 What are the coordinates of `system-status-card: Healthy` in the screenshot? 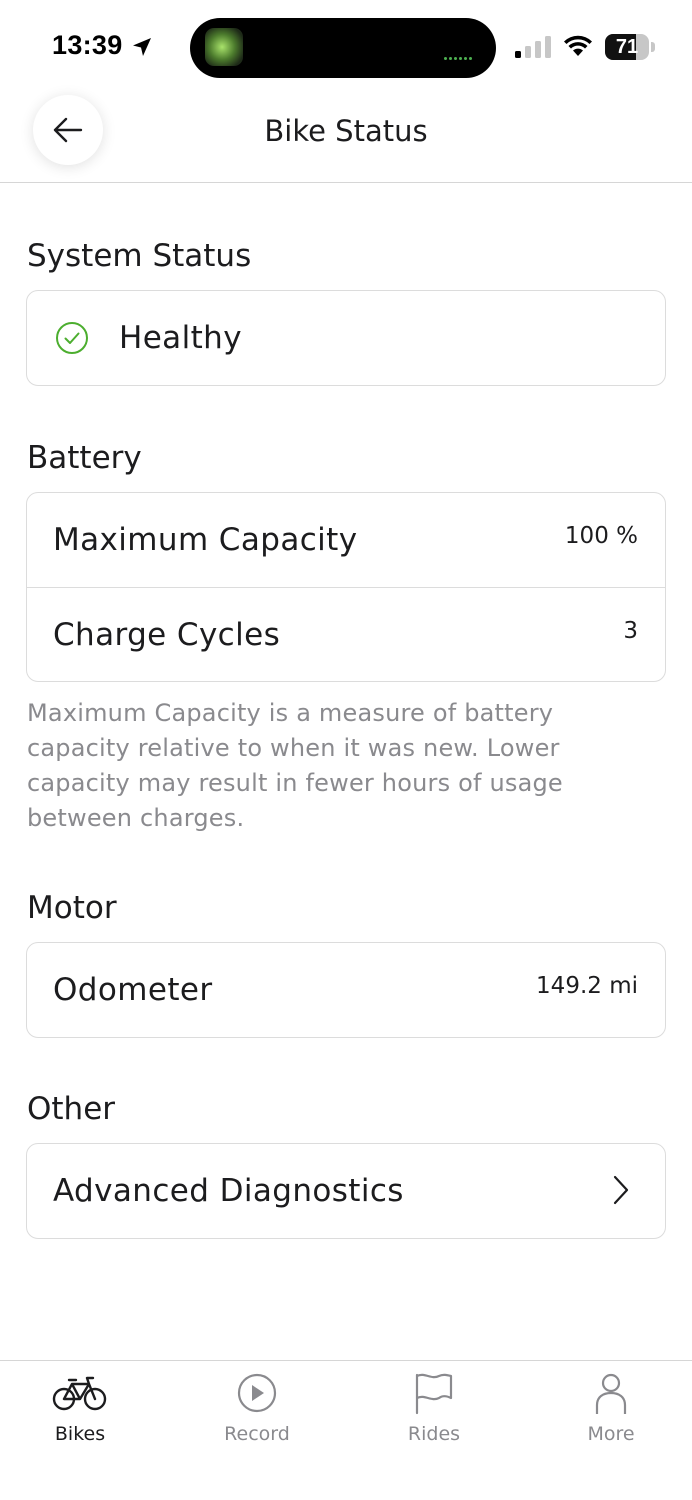 It's located at (346, 338).